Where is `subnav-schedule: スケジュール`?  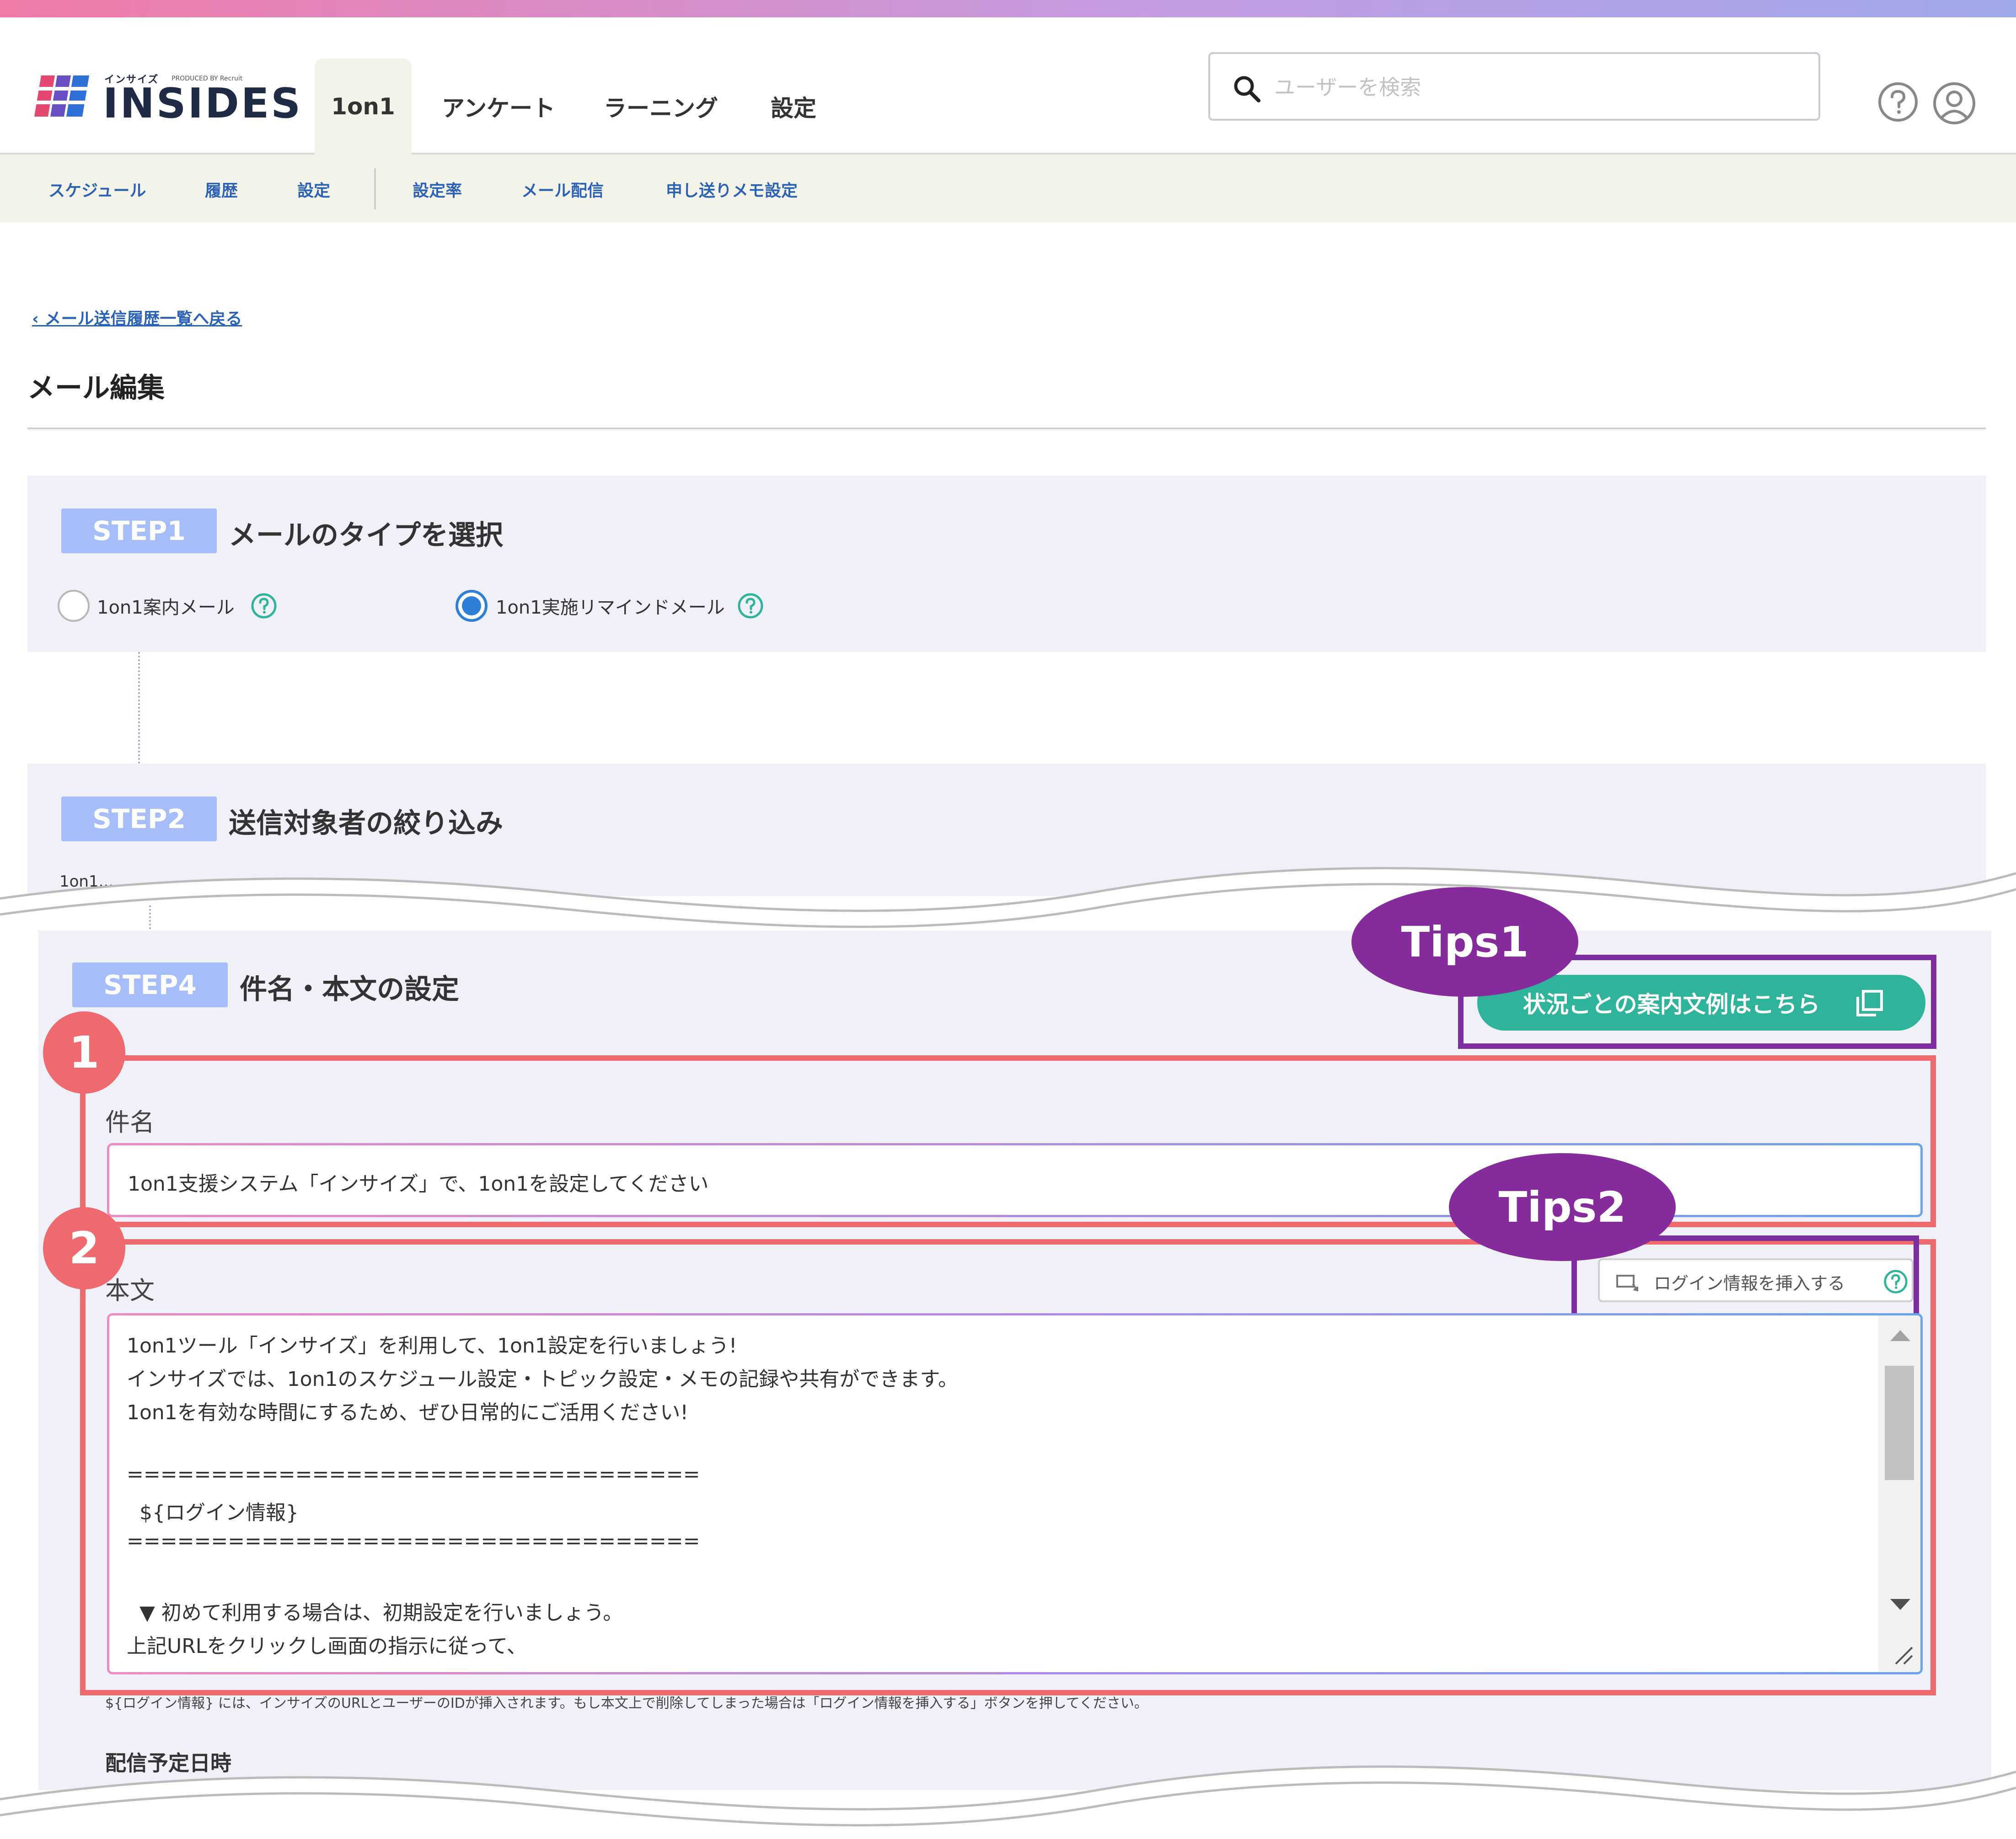
subnav-schedule: スケジュール is located at coordinates (97, 189).